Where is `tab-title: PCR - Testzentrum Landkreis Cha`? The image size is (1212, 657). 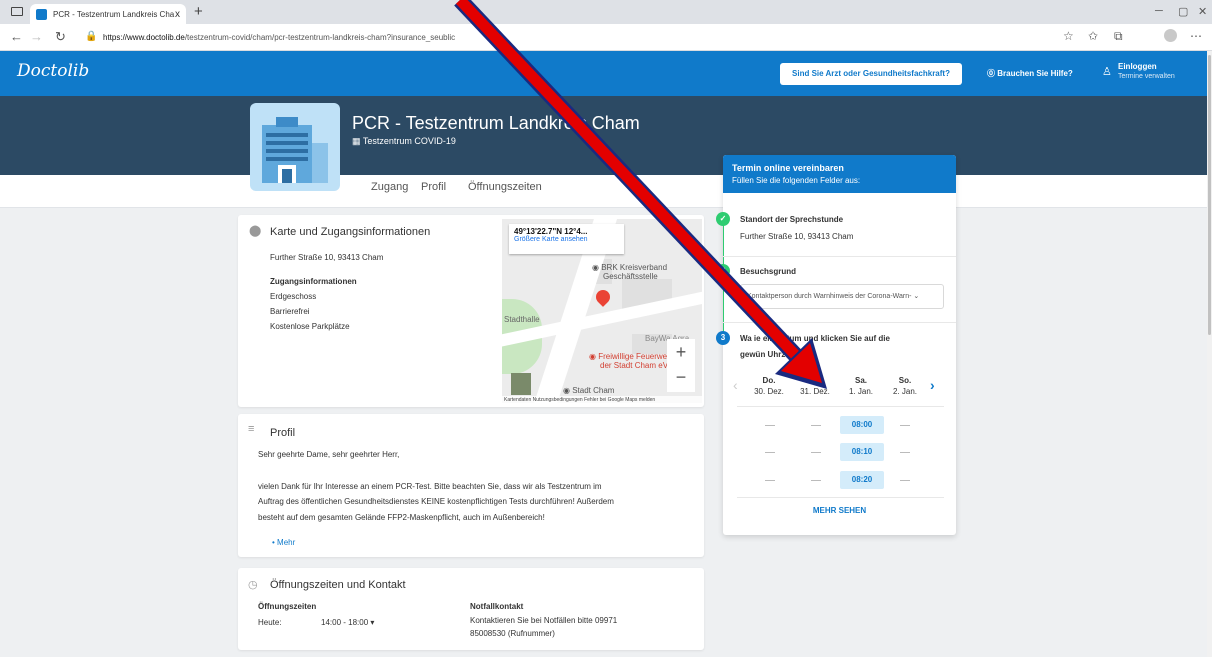
tab-title: PCR - Testzentrum Landkreis Cha is located at coordinates (114, 14).